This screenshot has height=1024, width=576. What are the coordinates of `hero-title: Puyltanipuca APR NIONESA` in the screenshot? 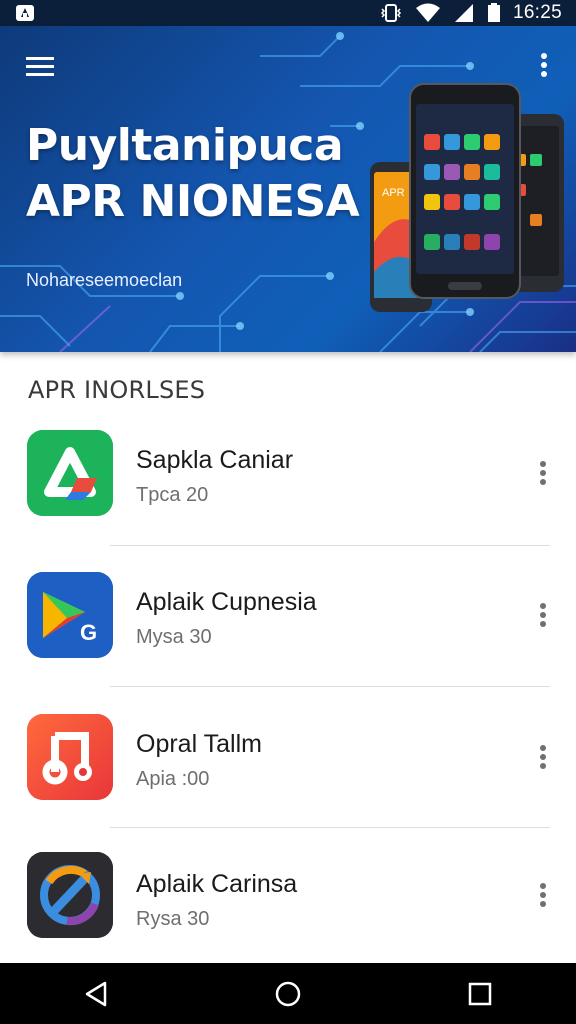 It's located at (193, 174).